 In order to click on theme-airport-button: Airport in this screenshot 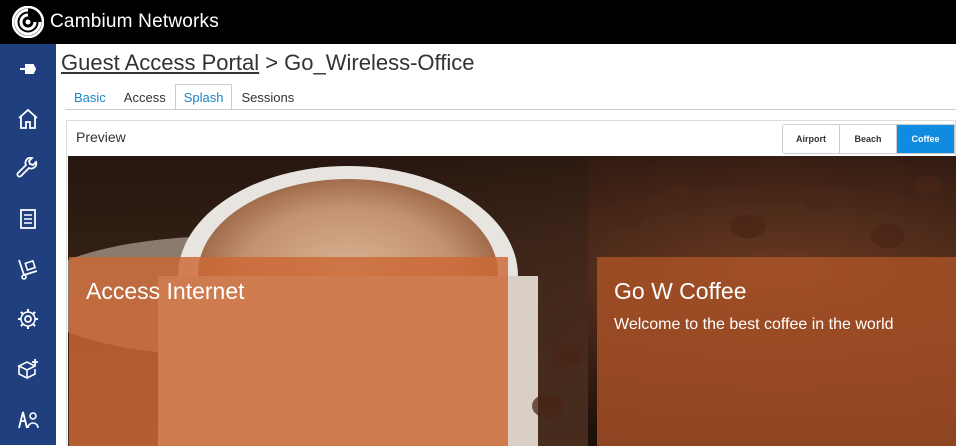, I will do `click(811, 139)`.